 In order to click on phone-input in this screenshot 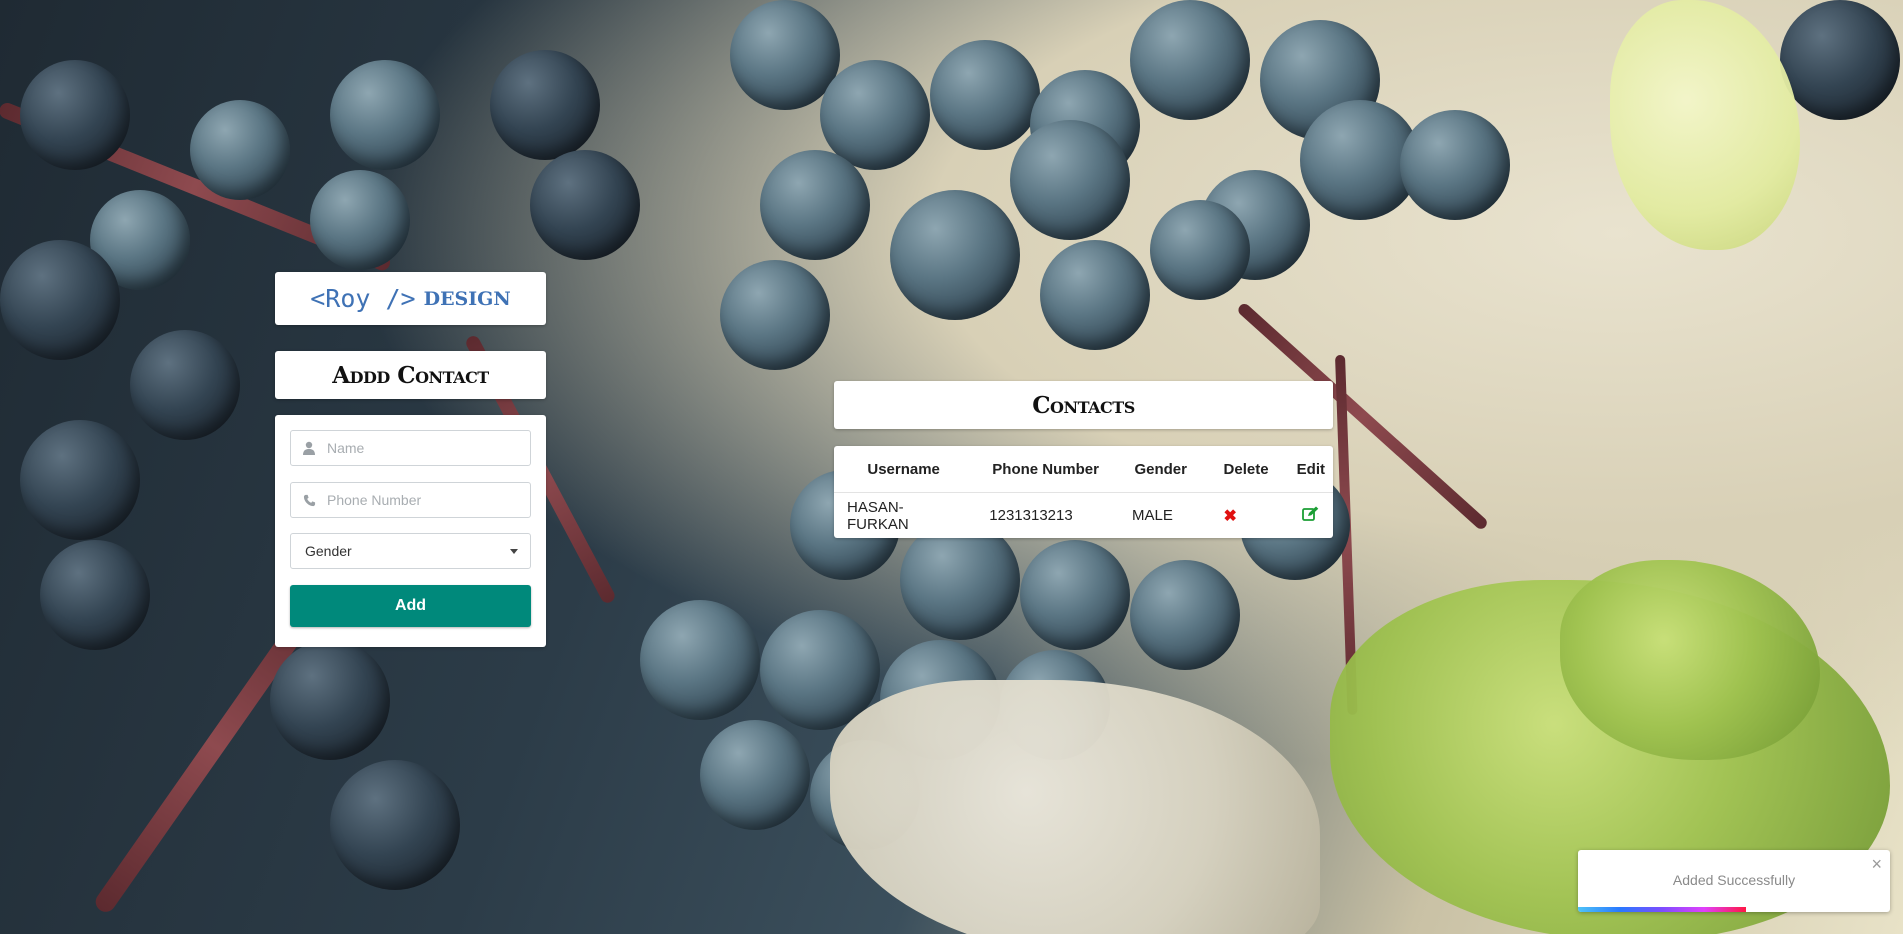, I will do `click(422, 500)`.